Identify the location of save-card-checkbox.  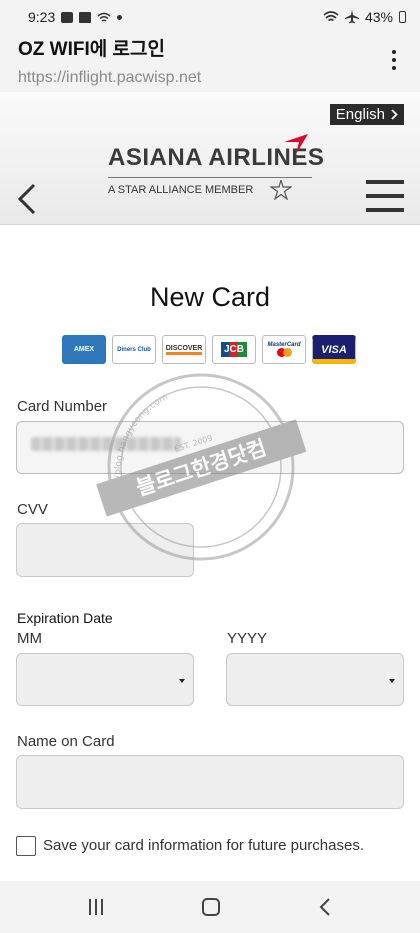
(26, 846).